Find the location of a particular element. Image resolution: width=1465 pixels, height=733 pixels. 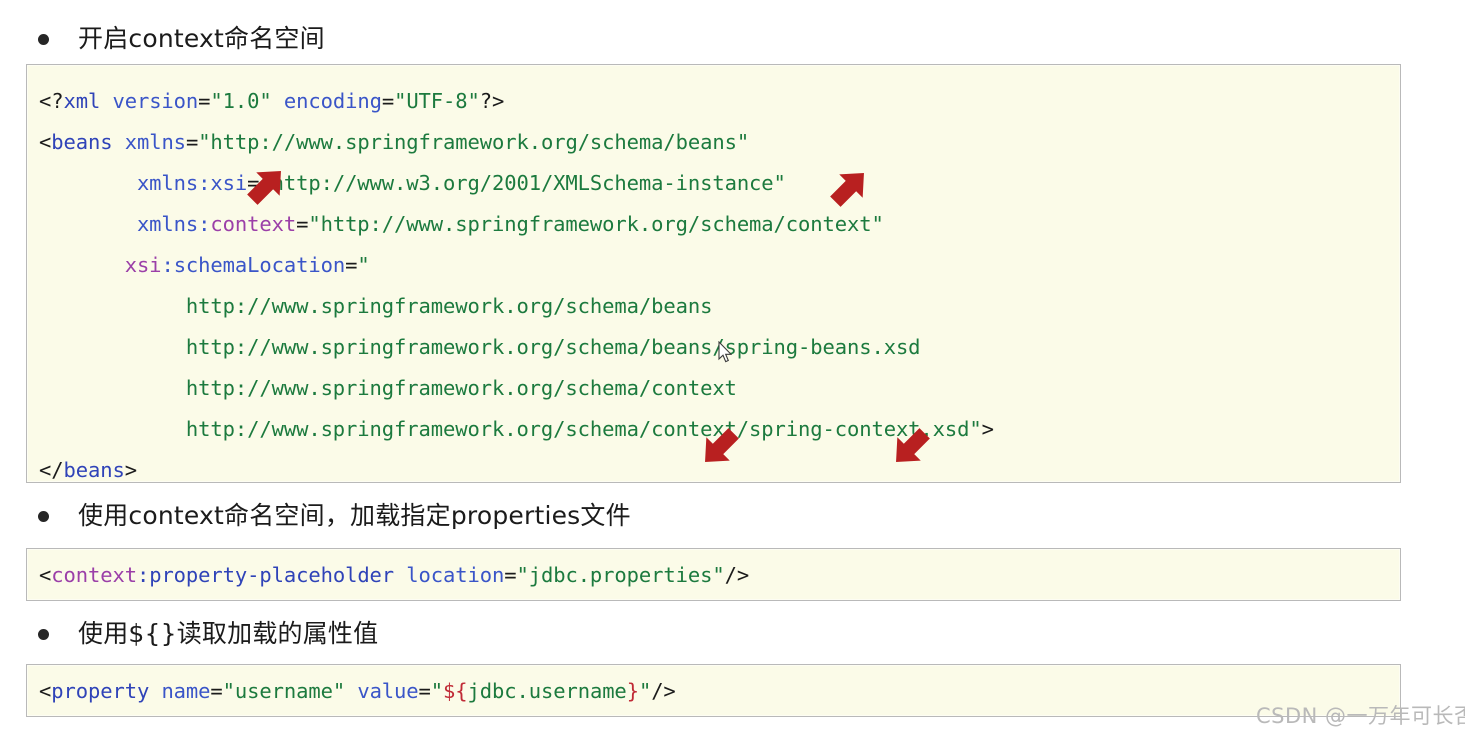

code-token-attr: name is located at coordinates (186, 691).